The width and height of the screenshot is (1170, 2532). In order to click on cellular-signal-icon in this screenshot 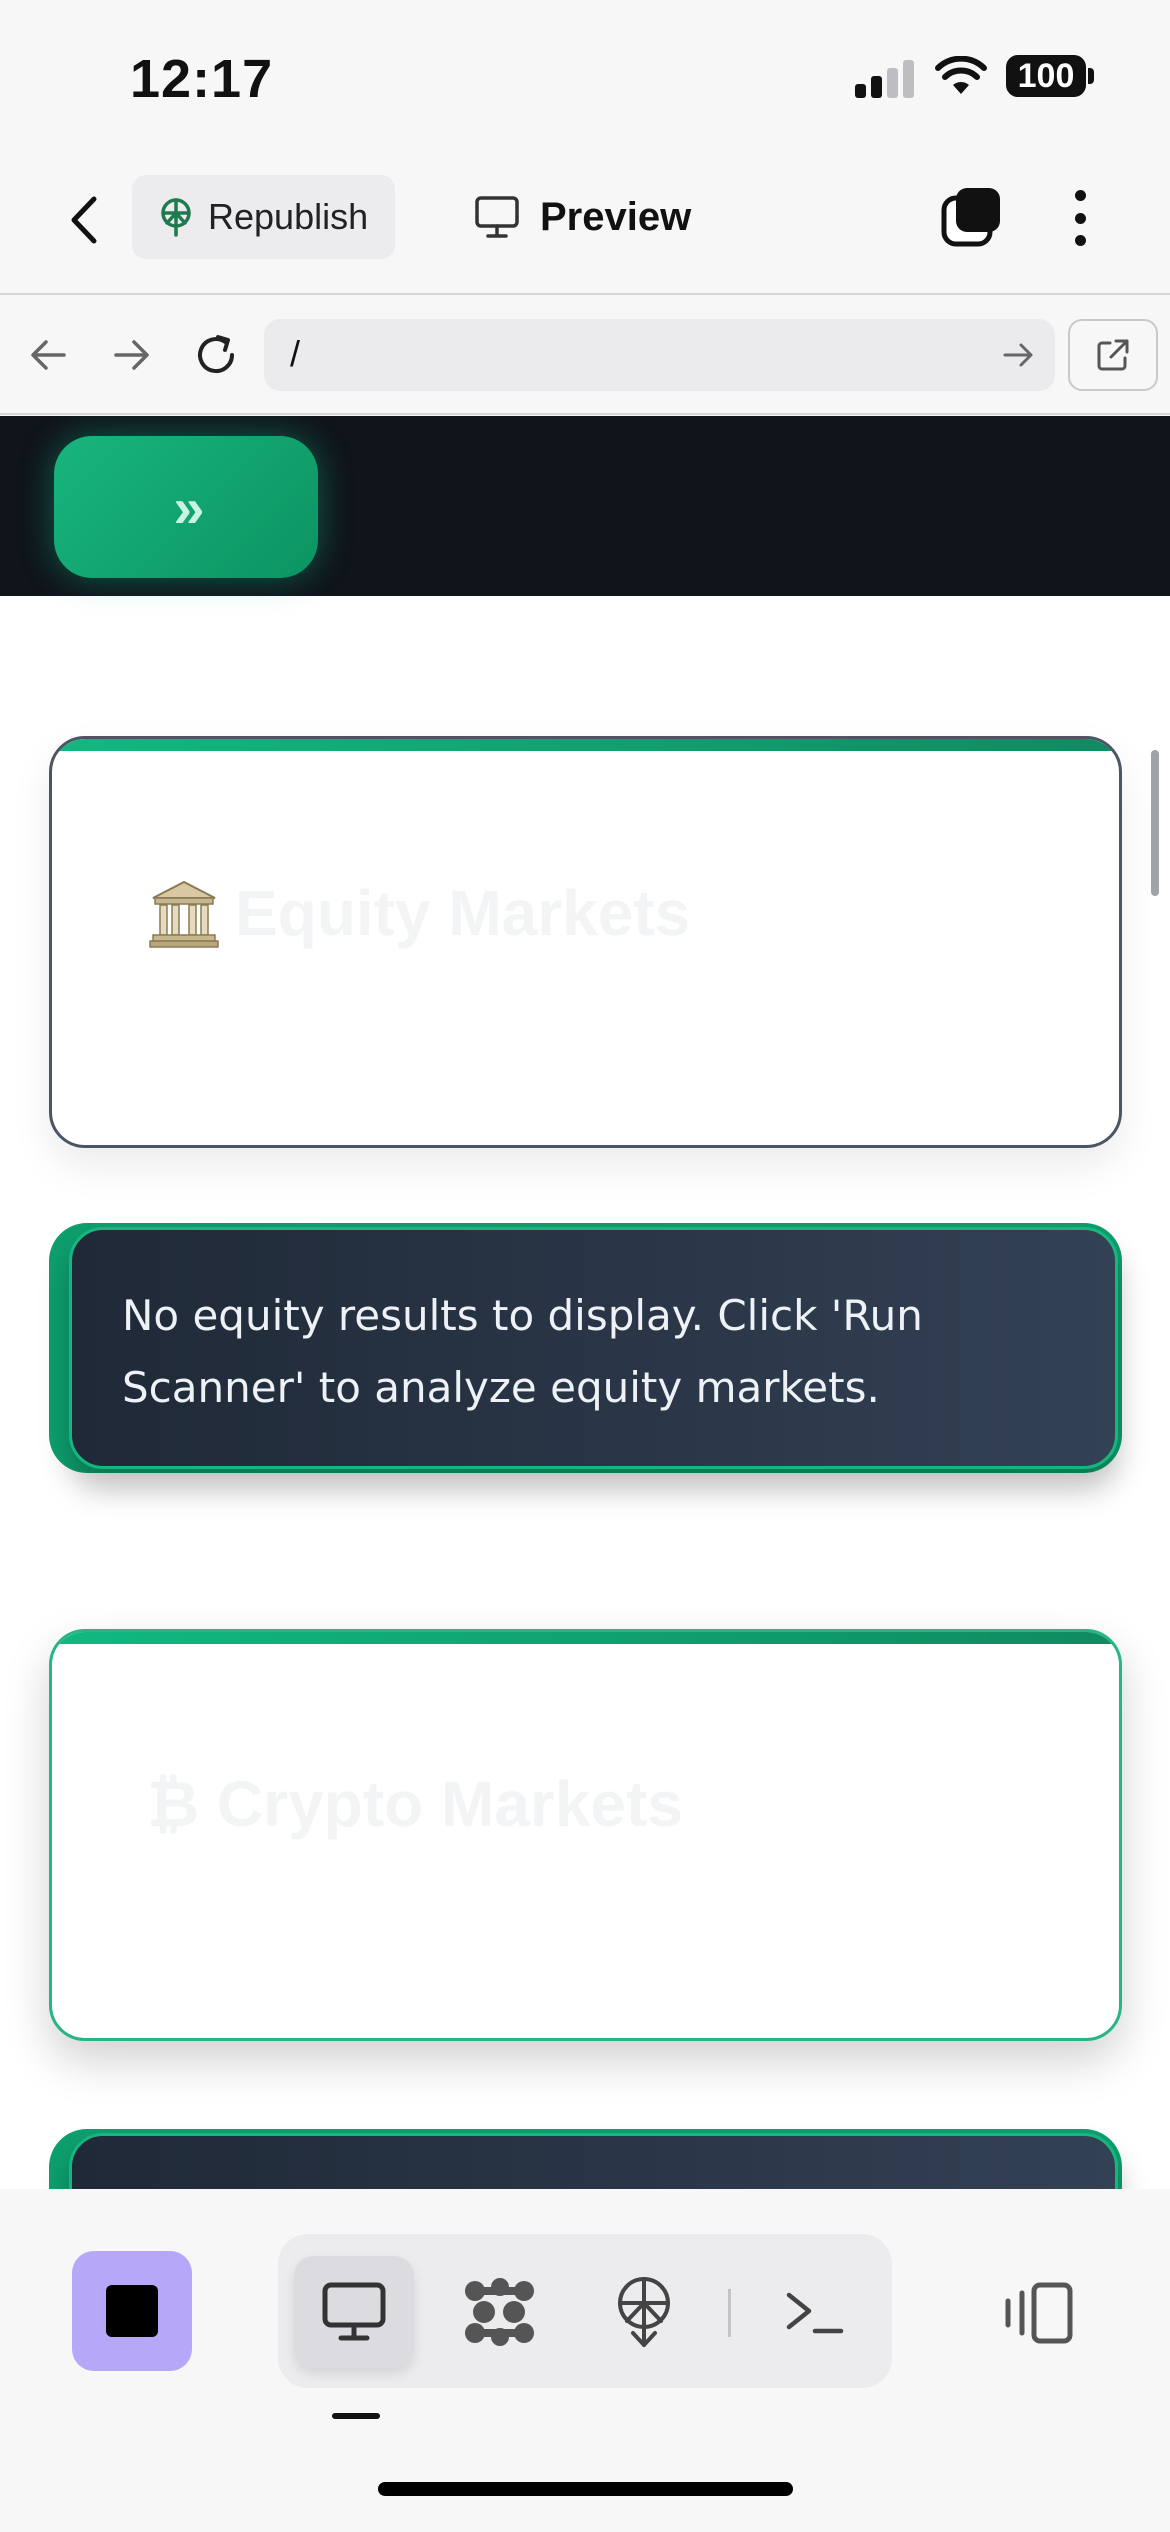, I will do `click(885, 78)`.